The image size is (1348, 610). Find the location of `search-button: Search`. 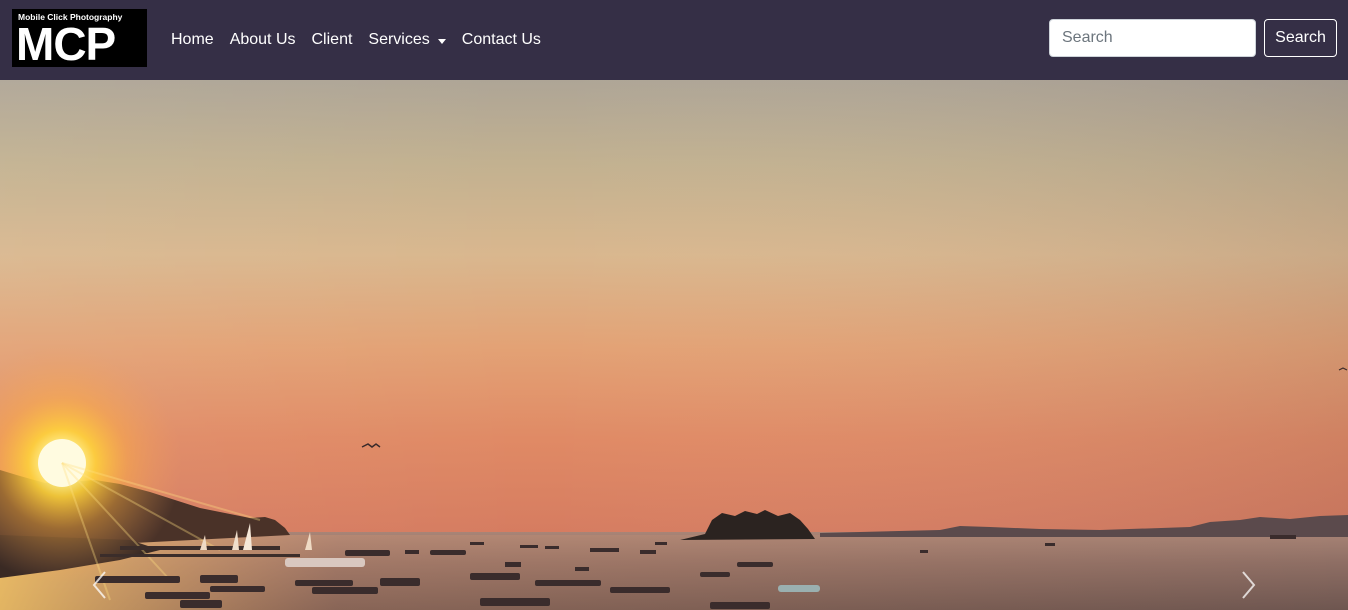

search-button: Search is located at coordinates (1300, 38).